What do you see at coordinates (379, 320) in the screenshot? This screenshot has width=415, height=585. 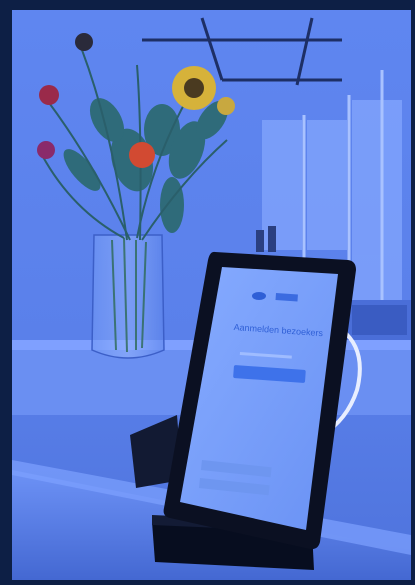 I see `back-printer` at bounding box center [379, 320].